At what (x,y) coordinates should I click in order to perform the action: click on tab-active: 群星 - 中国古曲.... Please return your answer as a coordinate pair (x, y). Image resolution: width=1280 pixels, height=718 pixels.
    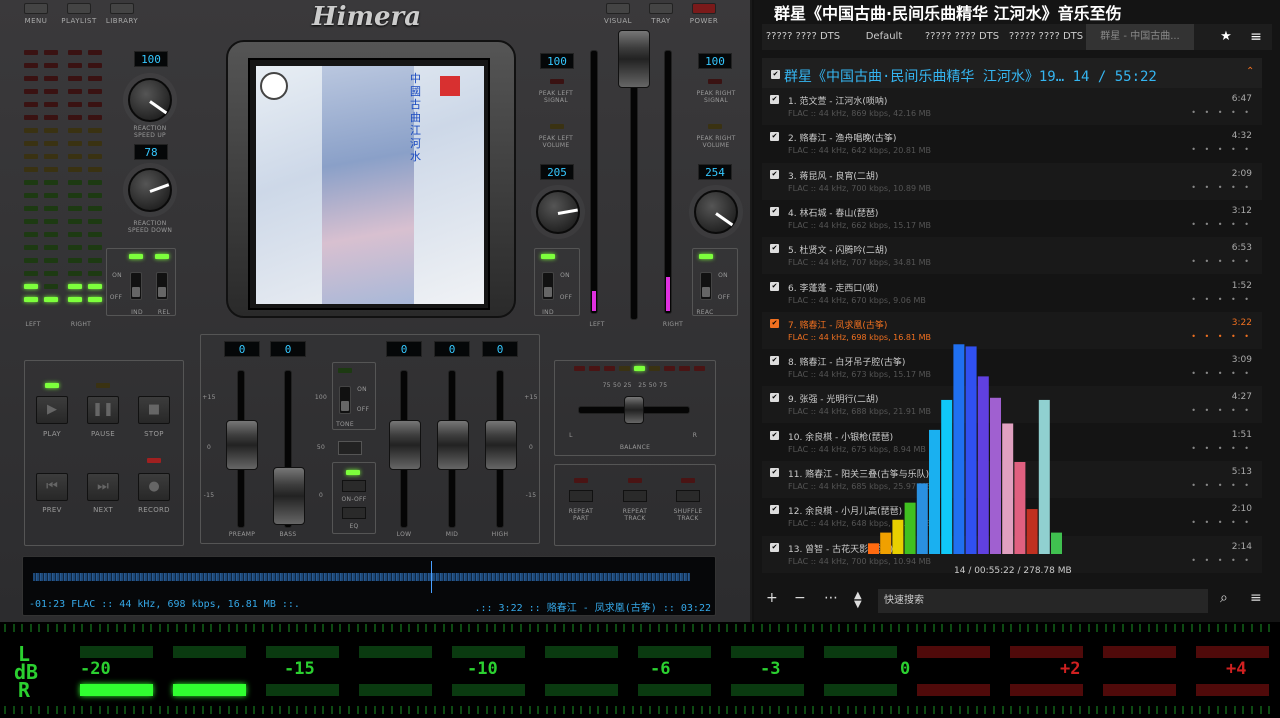
    Looking at the image, I should click on (1140, 37).